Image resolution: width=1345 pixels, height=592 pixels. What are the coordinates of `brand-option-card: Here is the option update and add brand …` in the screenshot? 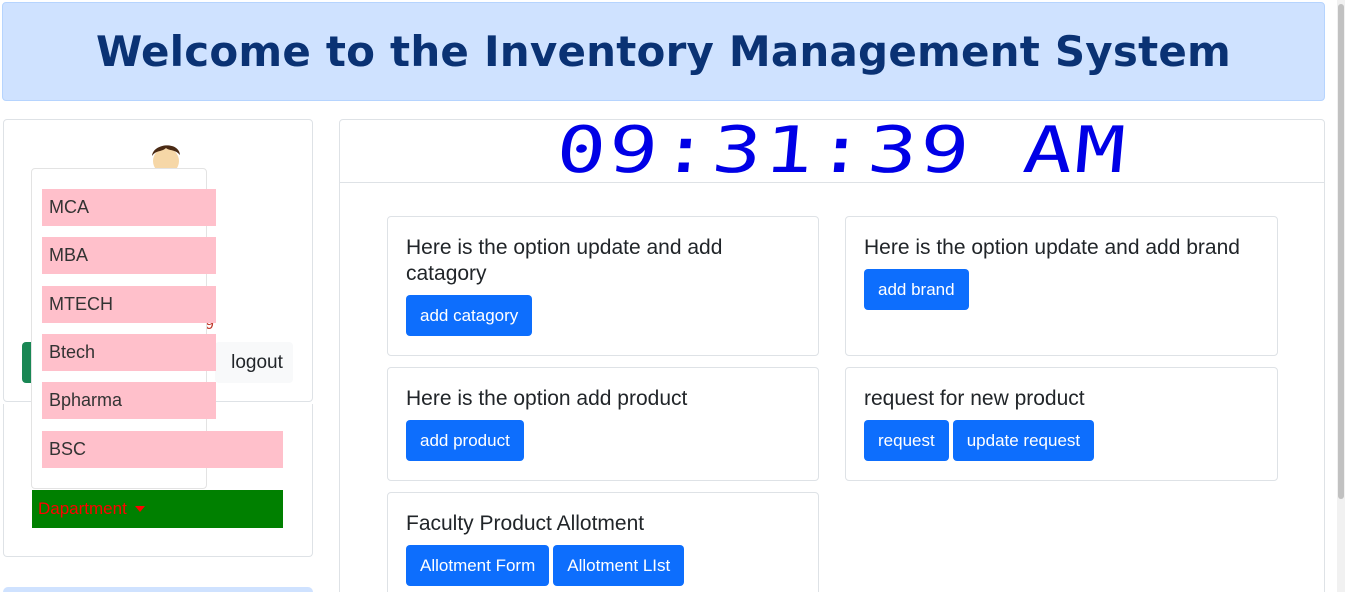 It's located at (1061, 286).